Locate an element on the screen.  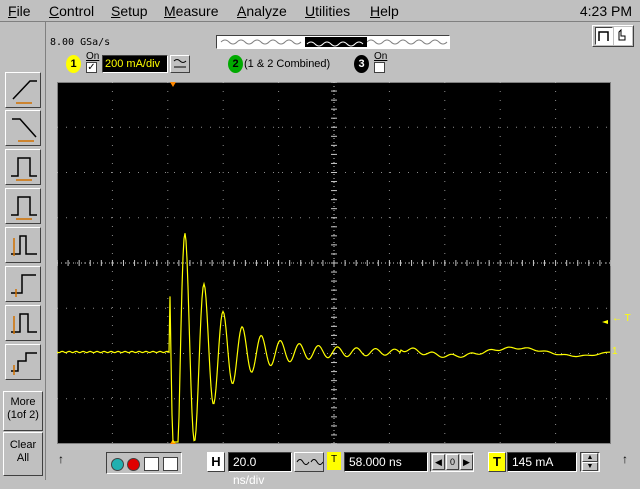
more-button: More (1of 2) is located at coordinates (23, 411).